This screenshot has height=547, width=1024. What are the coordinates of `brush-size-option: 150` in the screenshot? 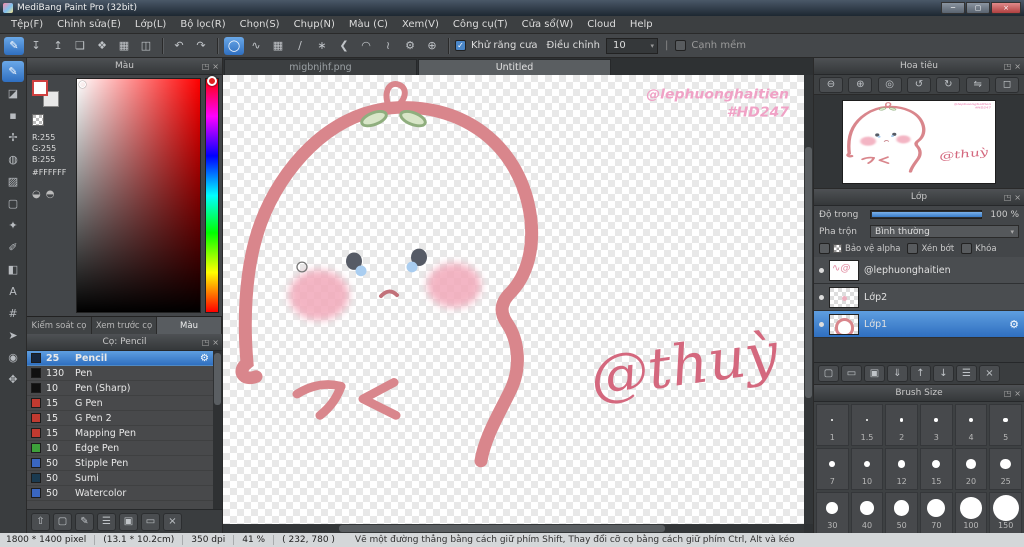 It's located at (1005, 512).